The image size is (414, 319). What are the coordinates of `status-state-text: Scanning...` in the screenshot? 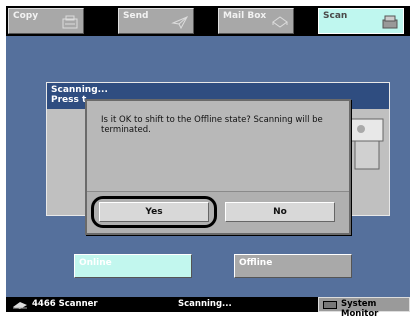 It's located at (205, 304).